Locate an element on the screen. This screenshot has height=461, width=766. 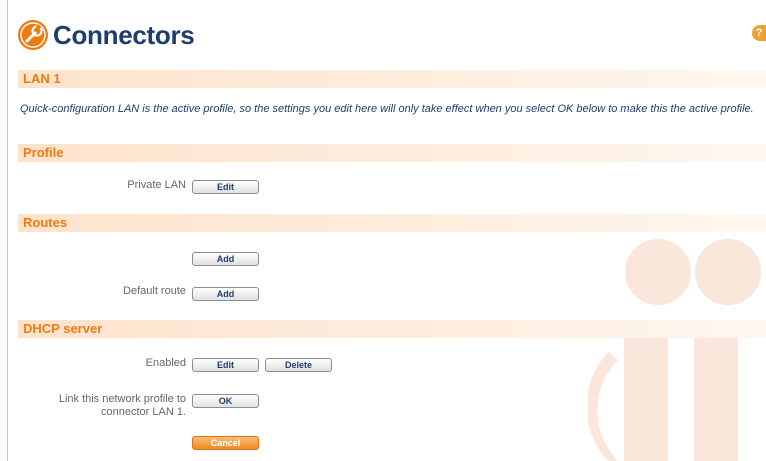
cancel-button: Cancel is located at coordinates (225, 443).